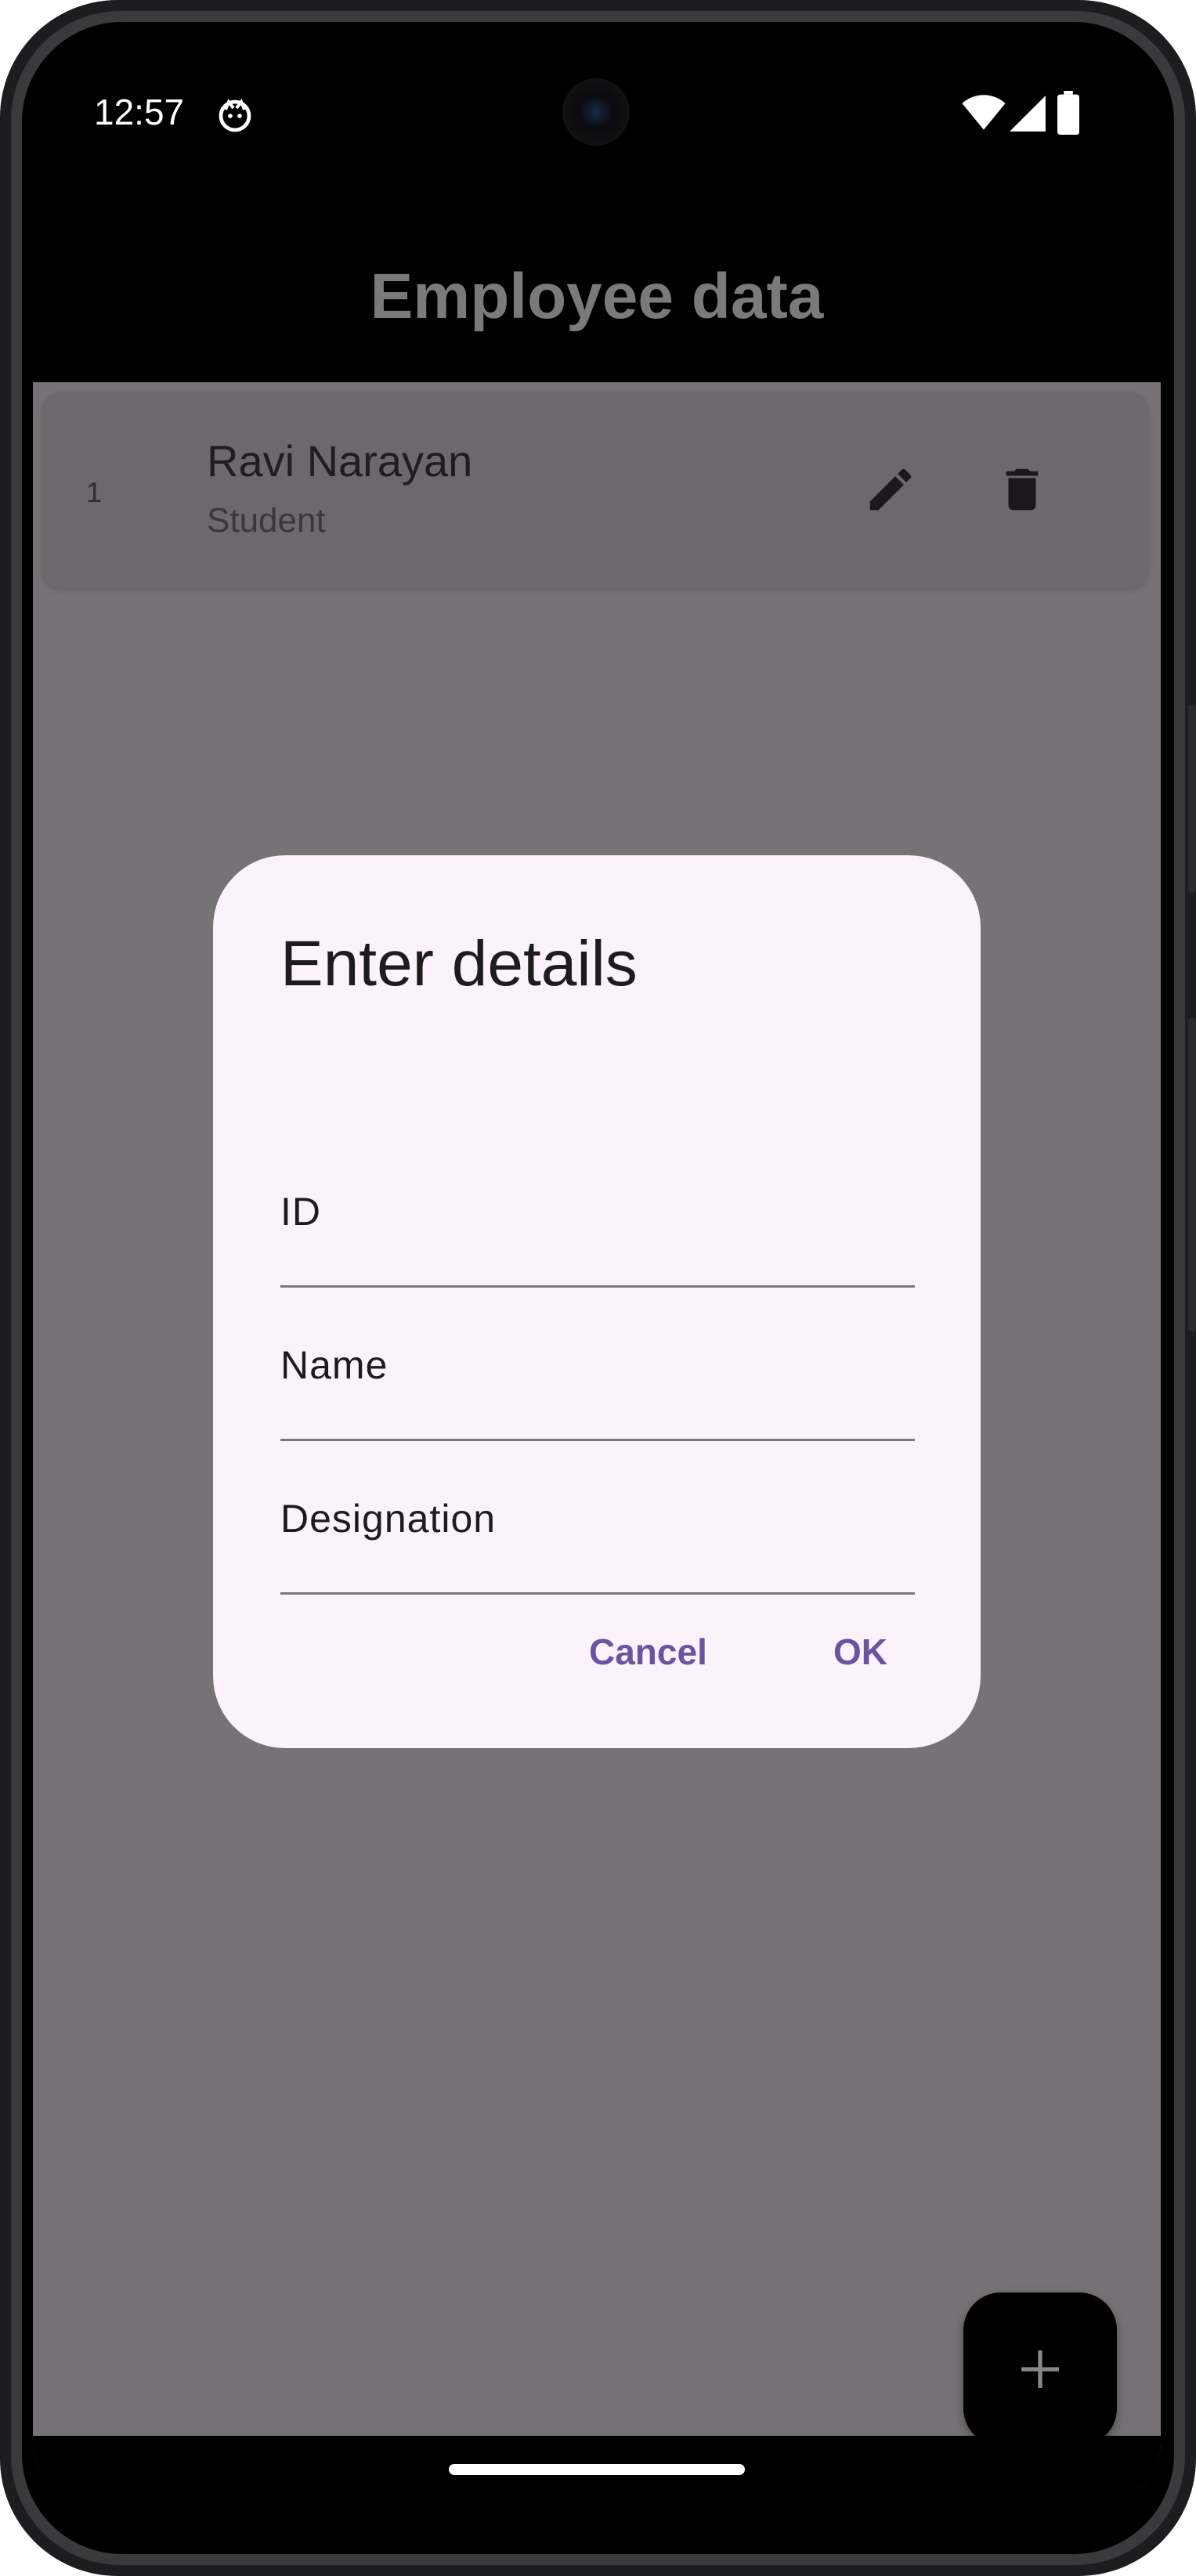 The image size is (1196, 2576). I want to click on designation-field-label: Designation, so click(388, 1519).